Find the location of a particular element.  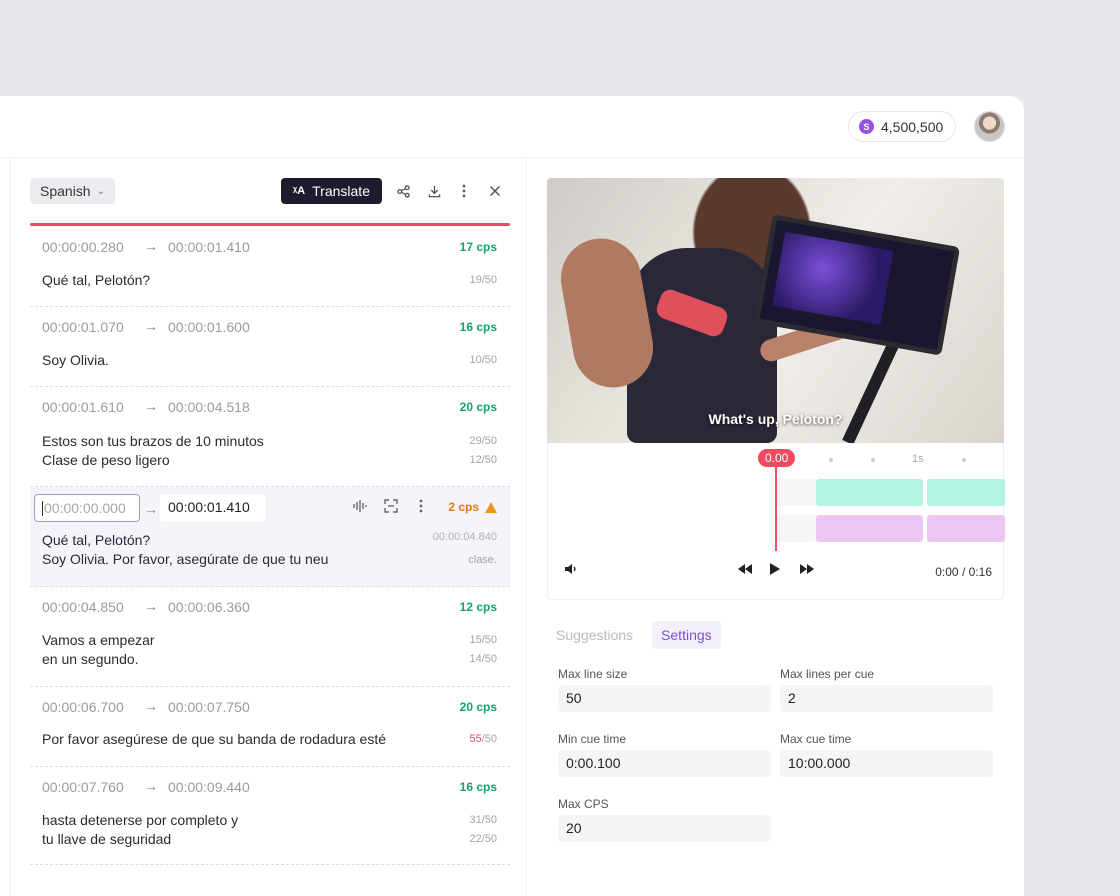

time-readout: 0:00 / 0:16 is located at coordinates (963, 572).